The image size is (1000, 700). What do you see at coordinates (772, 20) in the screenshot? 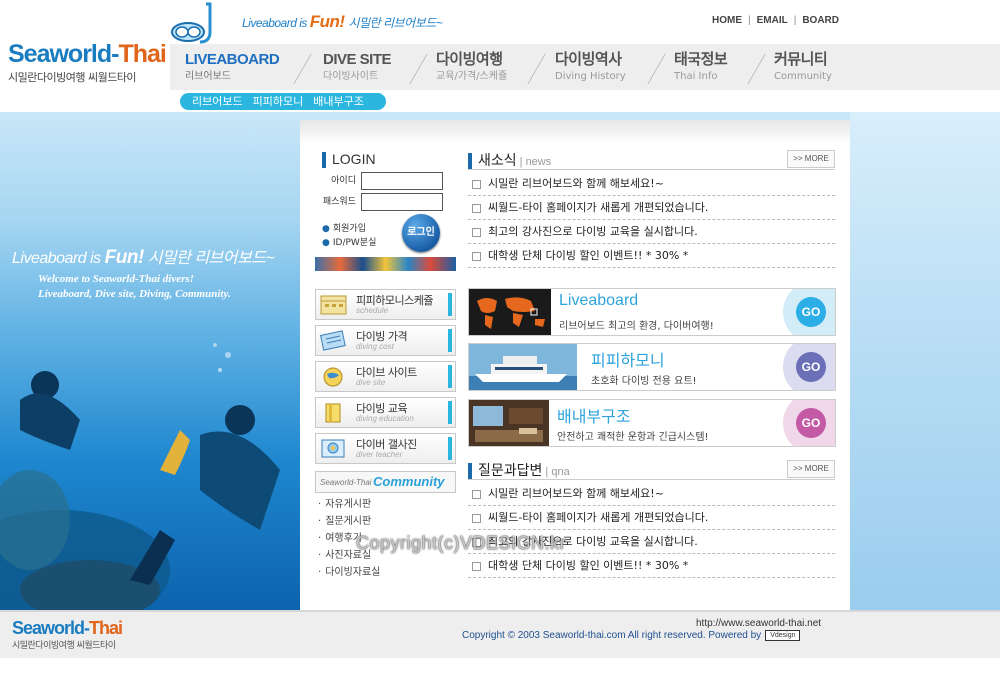
I see `email-link: EMAIL` at bounding box center [772, 20].